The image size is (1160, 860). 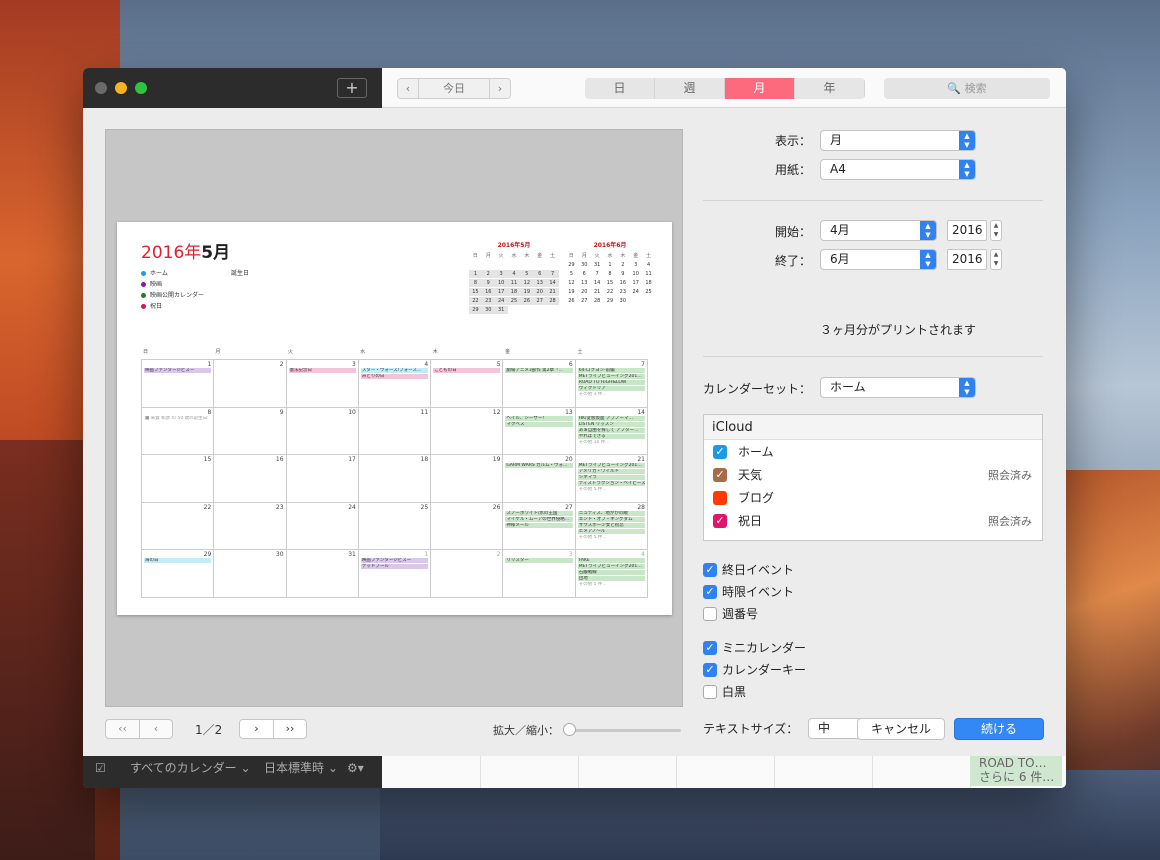 I want to click on end-month-select: 6月 ▲ ▼, so click(x=878, y=259).